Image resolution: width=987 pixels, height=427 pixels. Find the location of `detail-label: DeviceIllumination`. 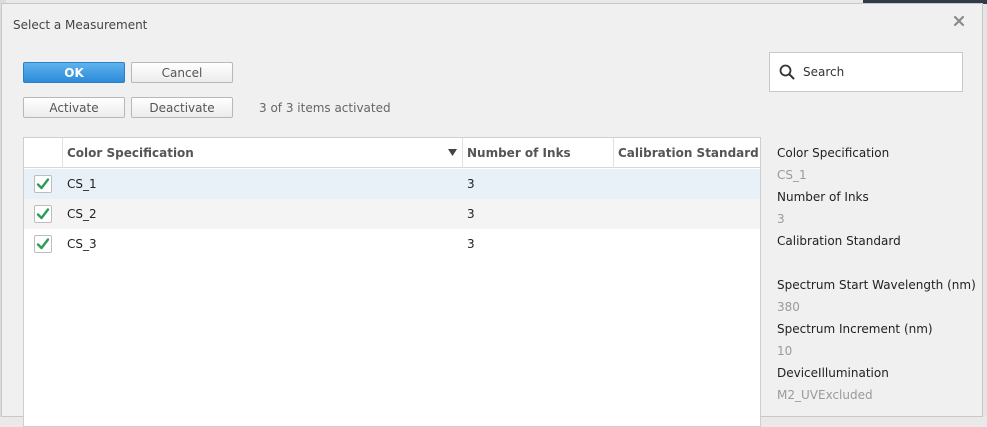

detail-label: DeviceIllumination is located at coordinates (833, 373).